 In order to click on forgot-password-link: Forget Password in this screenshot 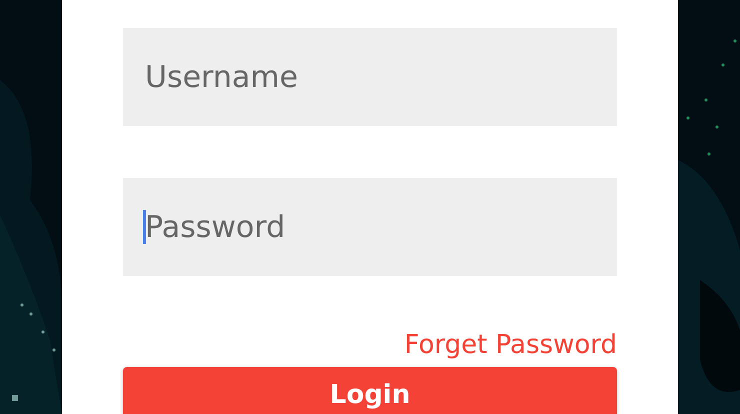, I will do `click(510, 345)`.